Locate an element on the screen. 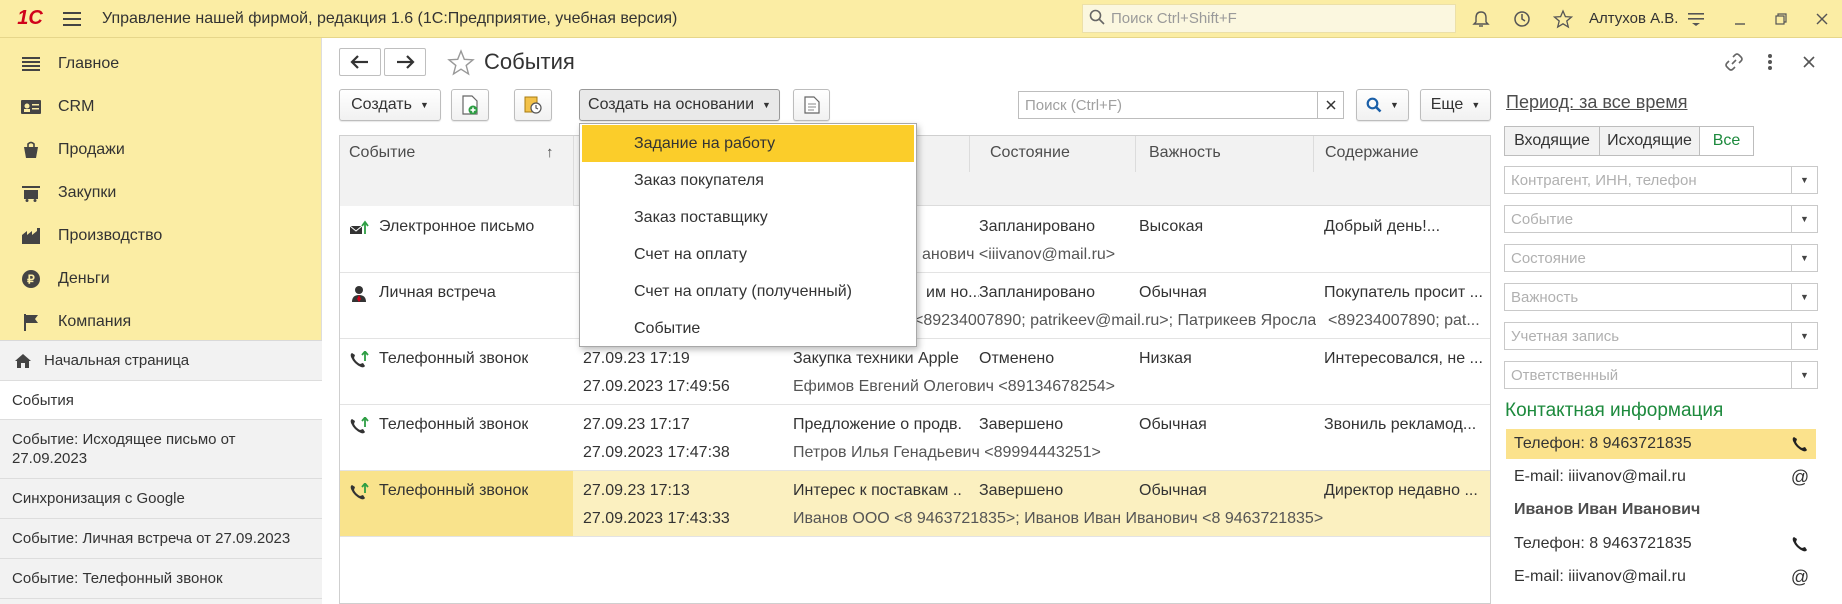 This screenshot has width=1842, height=604. menu-item-work-order: Задание на работу is located at coordinates (748, 143).